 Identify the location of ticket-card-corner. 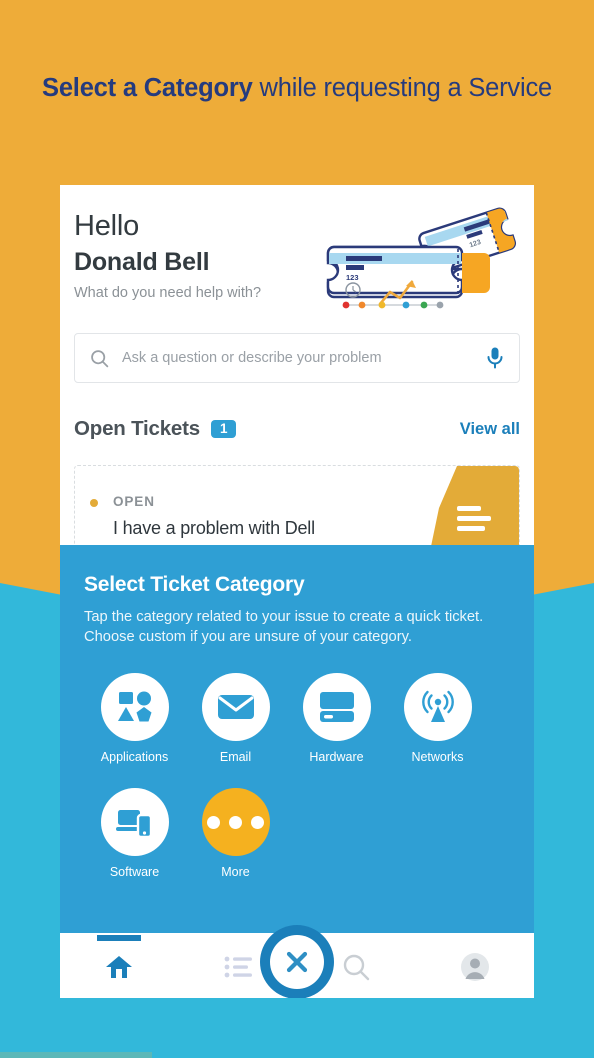
(474, 510).